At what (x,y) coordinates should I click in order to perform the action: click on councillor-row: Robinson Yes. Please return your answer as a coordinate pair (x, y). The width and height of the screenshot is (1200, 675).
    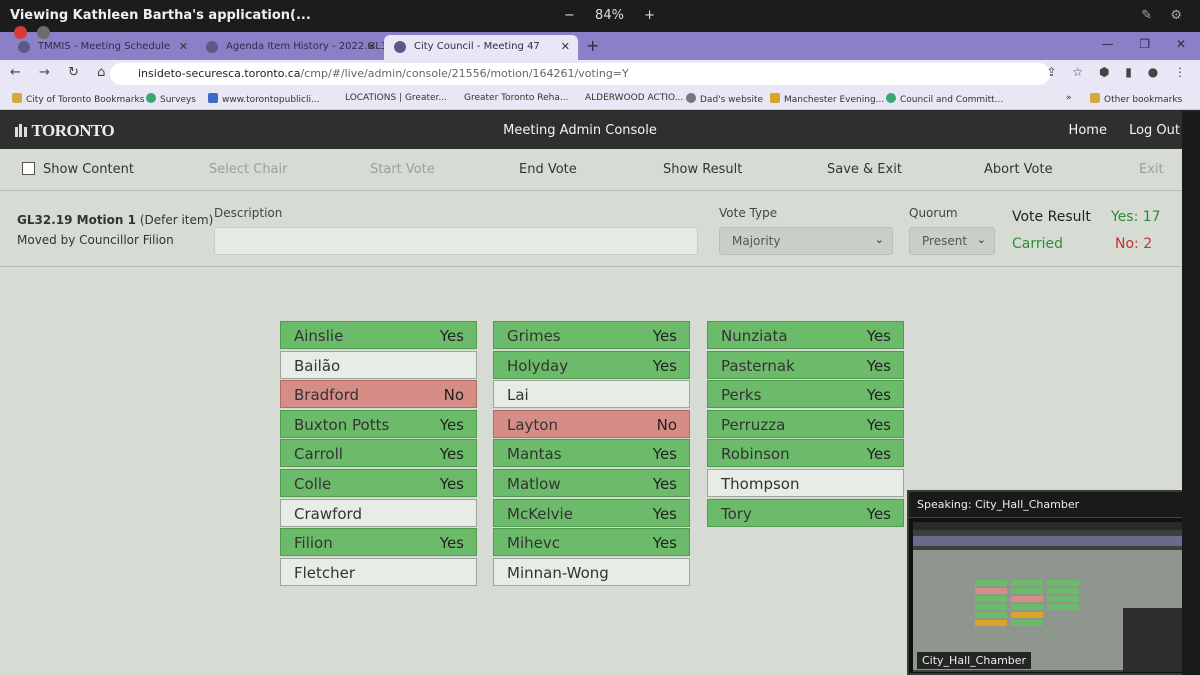
    Looking at the image, I should click on (805, 453).